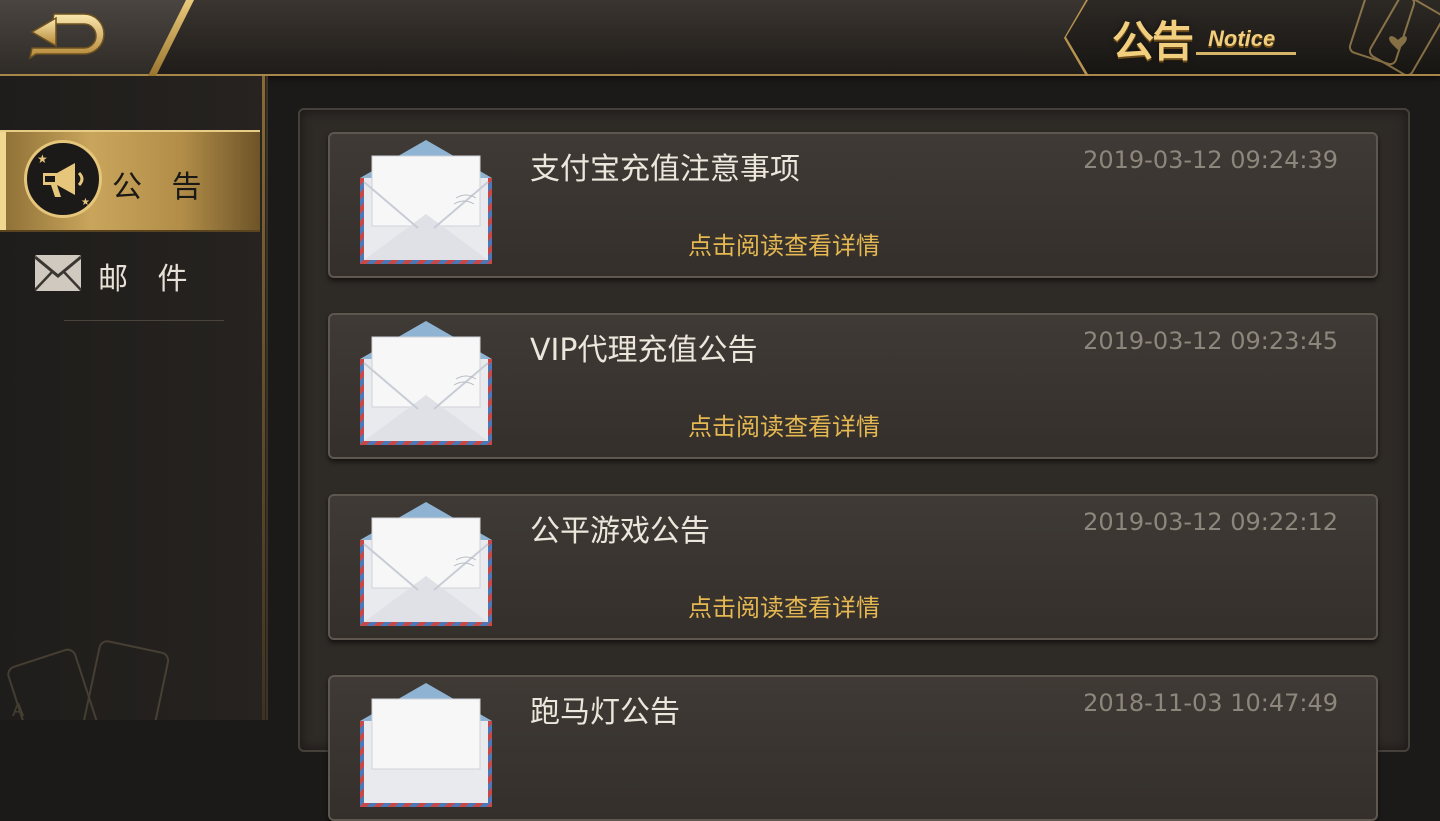 This screenshot has height=821, width=1440. Describe the element at coordinates (1242, 38) in the screenshot. I see `page-title-english: Notice` at that location.